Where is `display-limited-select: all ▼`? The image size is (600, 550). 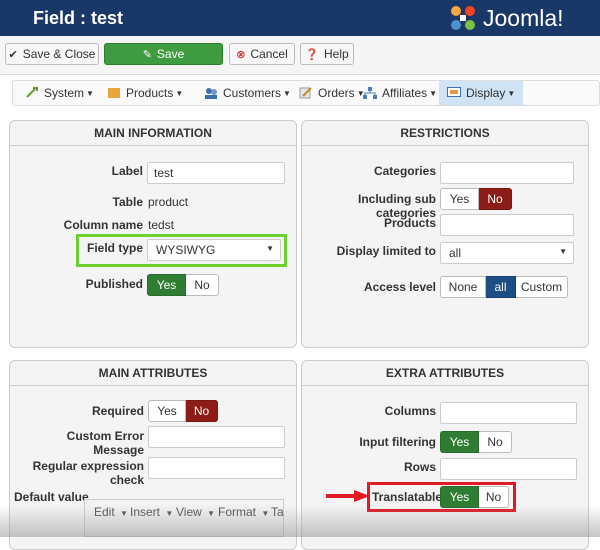 display-limited-select: all ▼ is located at coordinates (507, 253).